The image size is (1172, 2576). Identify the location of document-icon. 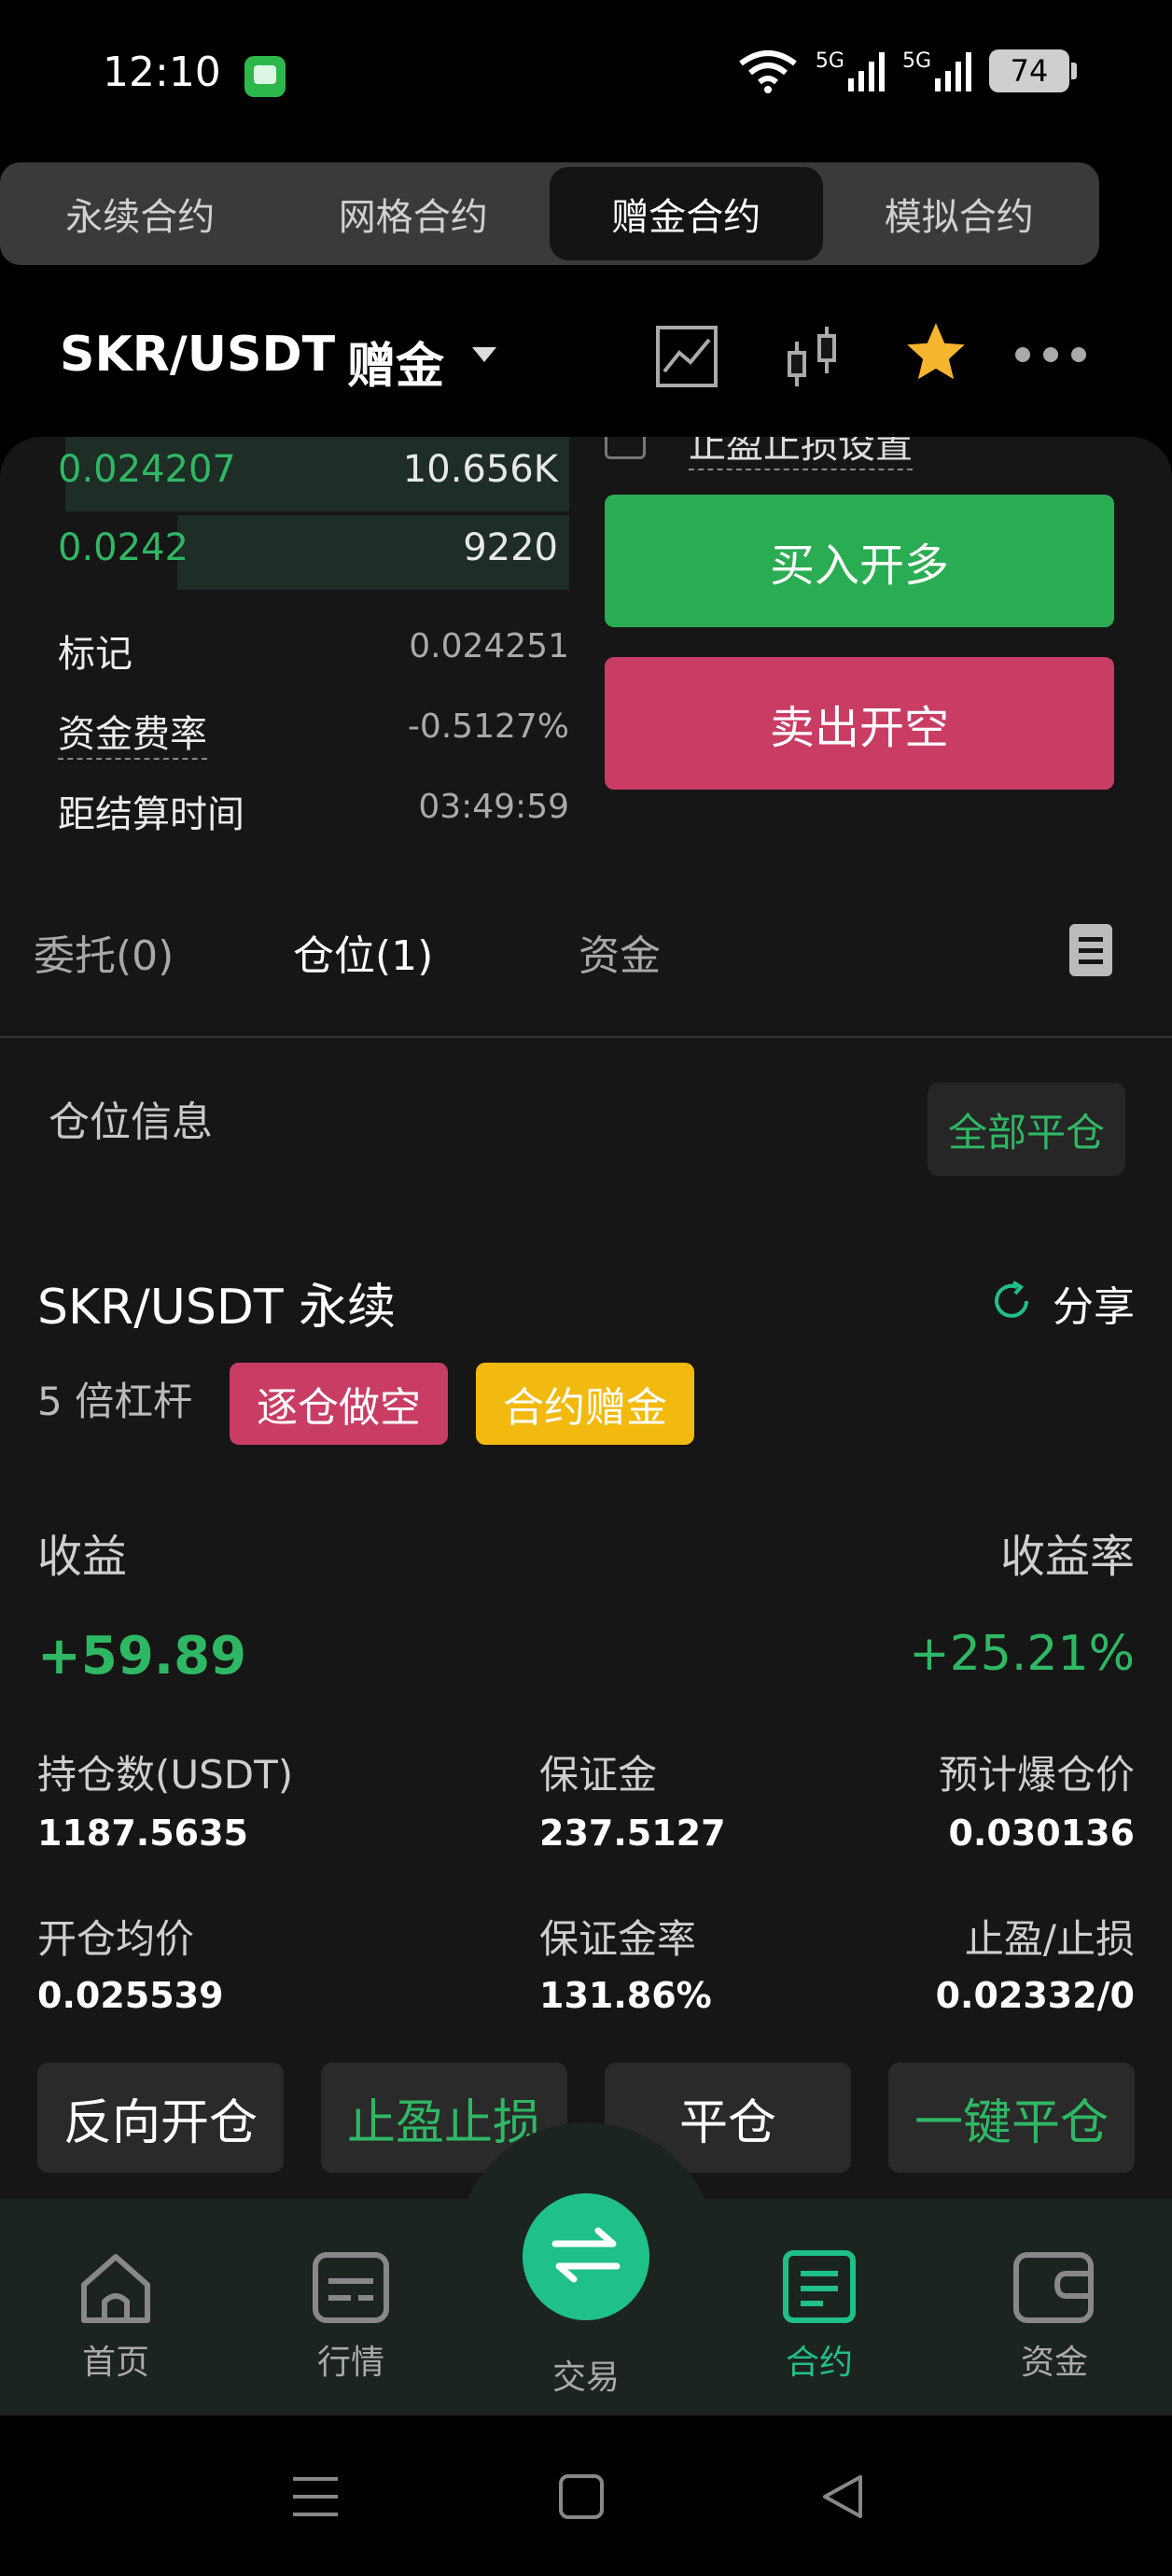
(1090, 950).